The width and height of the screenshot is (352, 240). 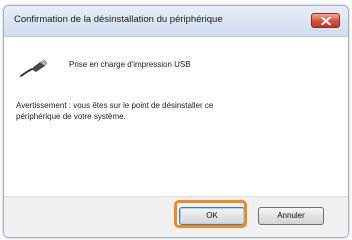 What do you see at coordinates (212, 216) in the screenshot?
I see `ok-button: OK` at bounding box center [212, 216].